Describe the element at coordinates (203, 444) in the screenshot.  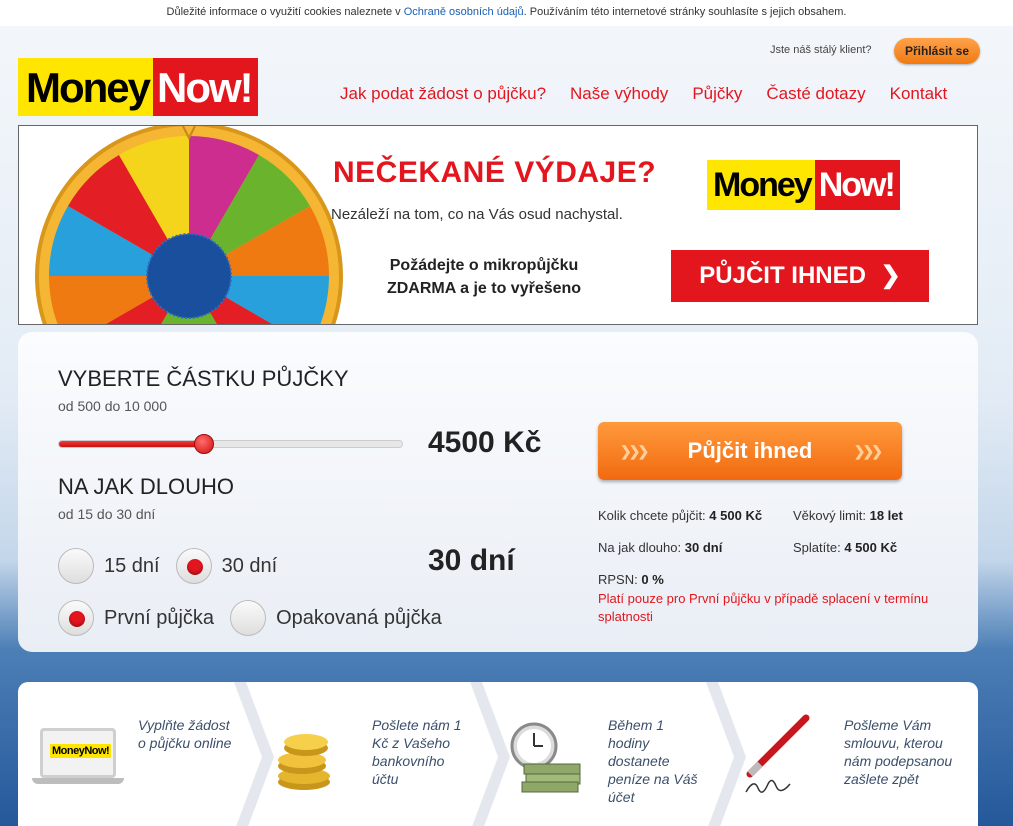
I see `amount-slider-handle` at that location.